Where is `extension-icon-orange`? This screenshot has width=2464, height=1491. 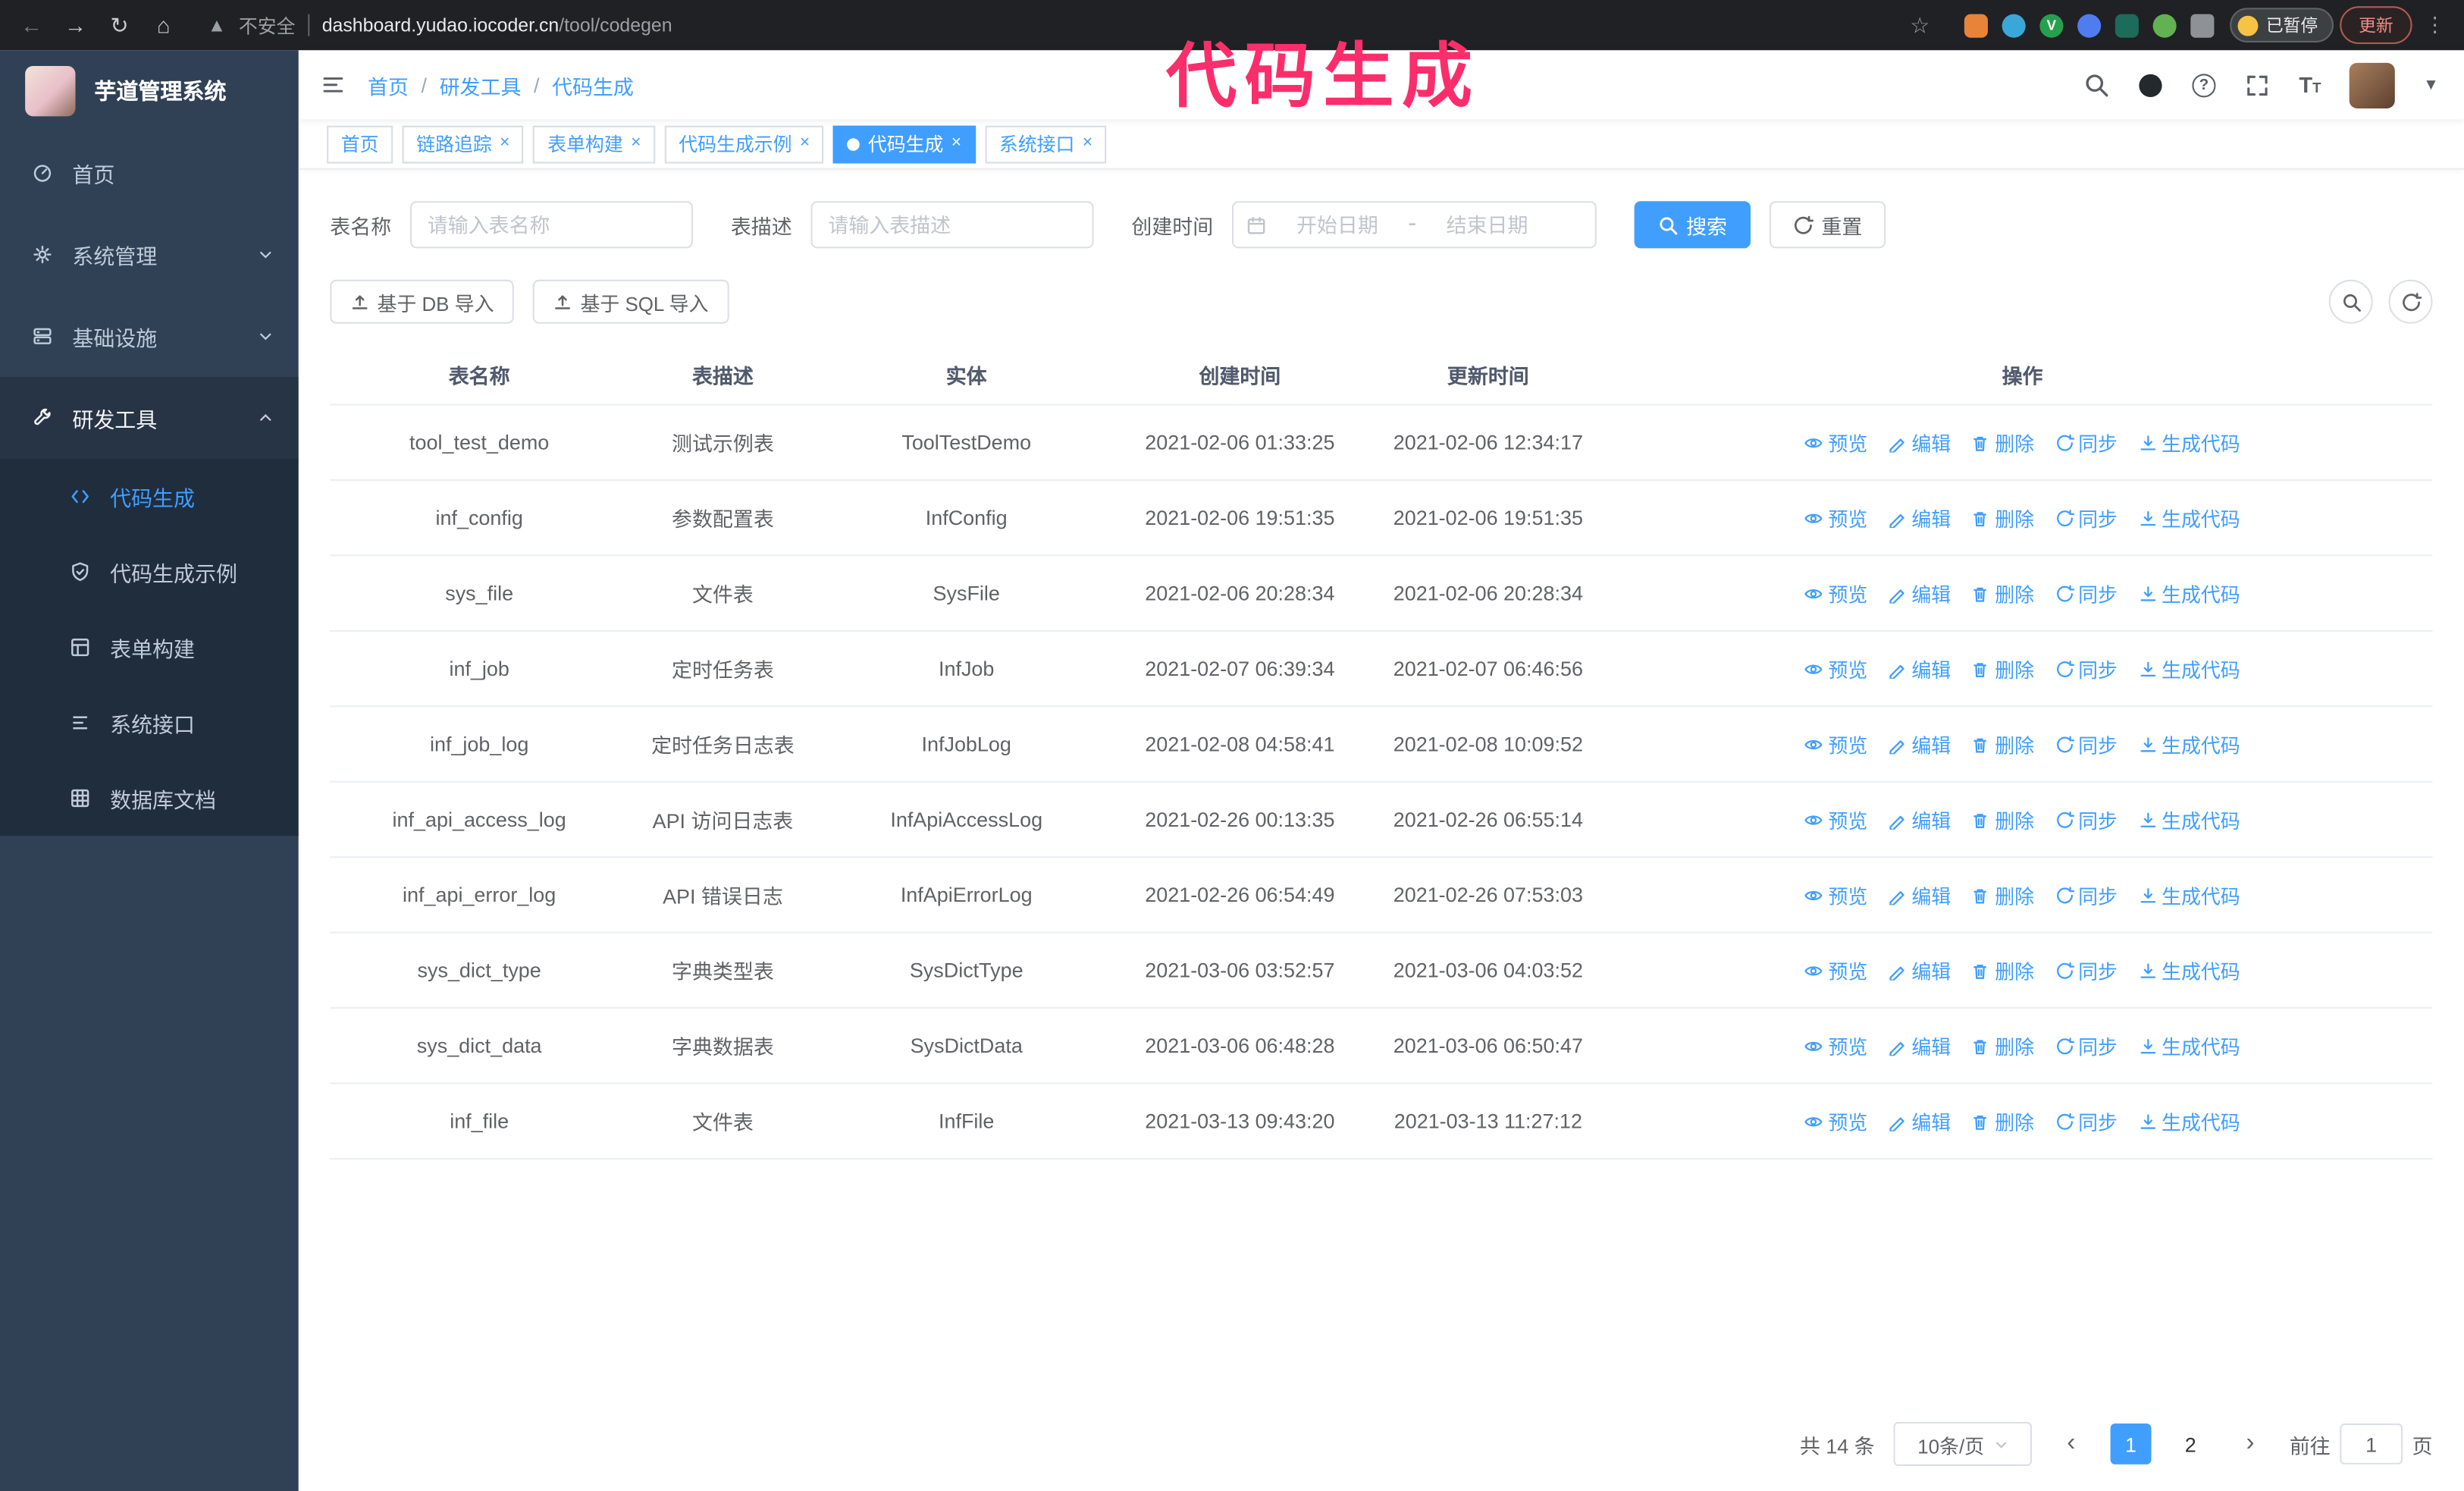
extension-icon-orange is located at coordinates (1976, 25).